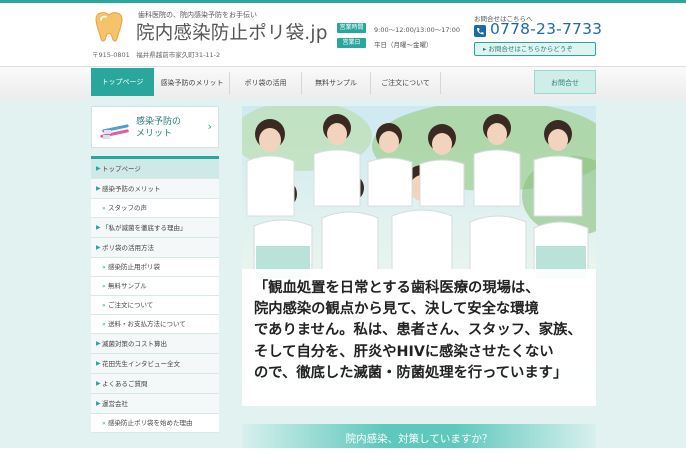 Image resolution: width=686 pixels, height=454 pixels. I want to click on top-accent-line, so click(343, 1).